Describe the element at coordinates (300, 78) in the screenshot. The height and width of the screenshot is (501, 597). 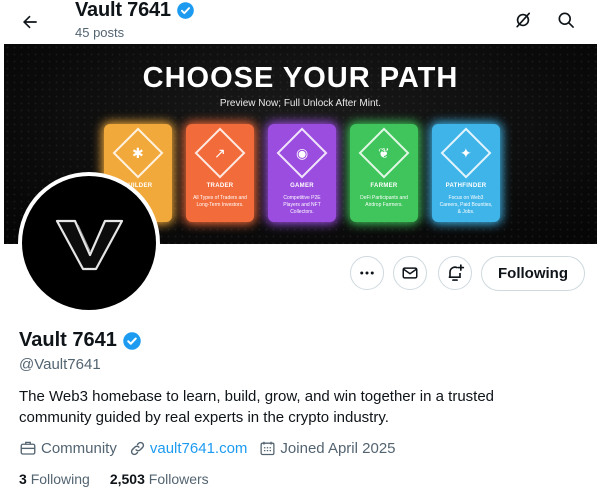
I see `banner-headline: CHOOSE YOUR PATH` at that location.